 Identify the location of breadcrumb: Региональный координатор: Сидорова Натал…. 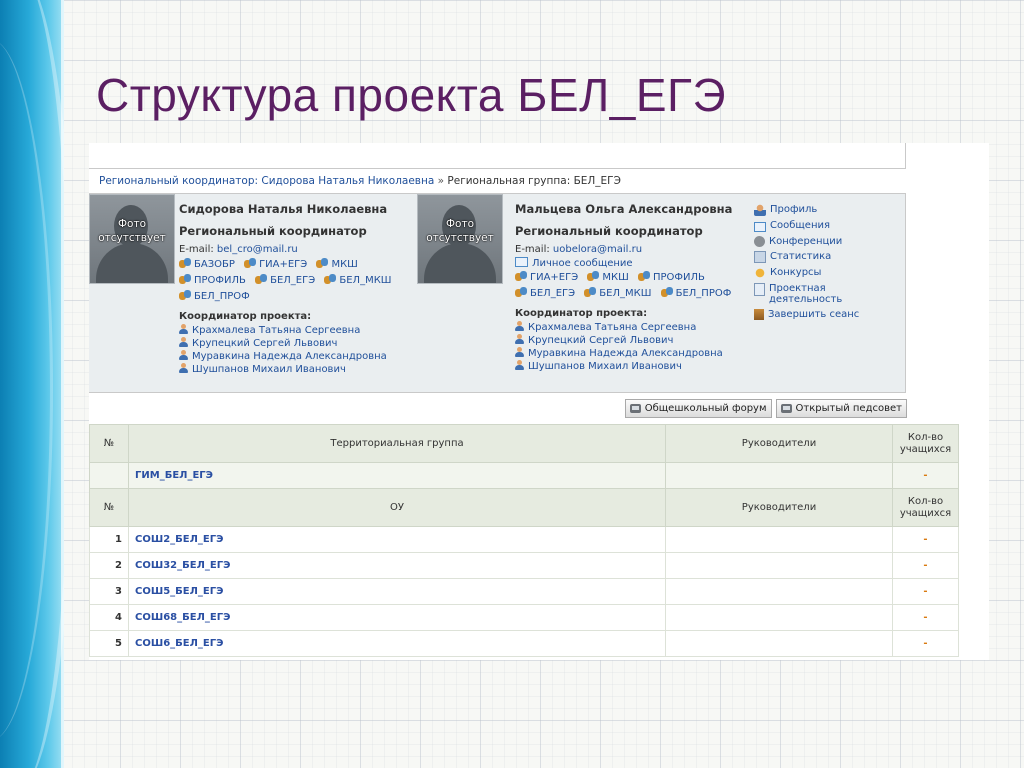
(360, 181).